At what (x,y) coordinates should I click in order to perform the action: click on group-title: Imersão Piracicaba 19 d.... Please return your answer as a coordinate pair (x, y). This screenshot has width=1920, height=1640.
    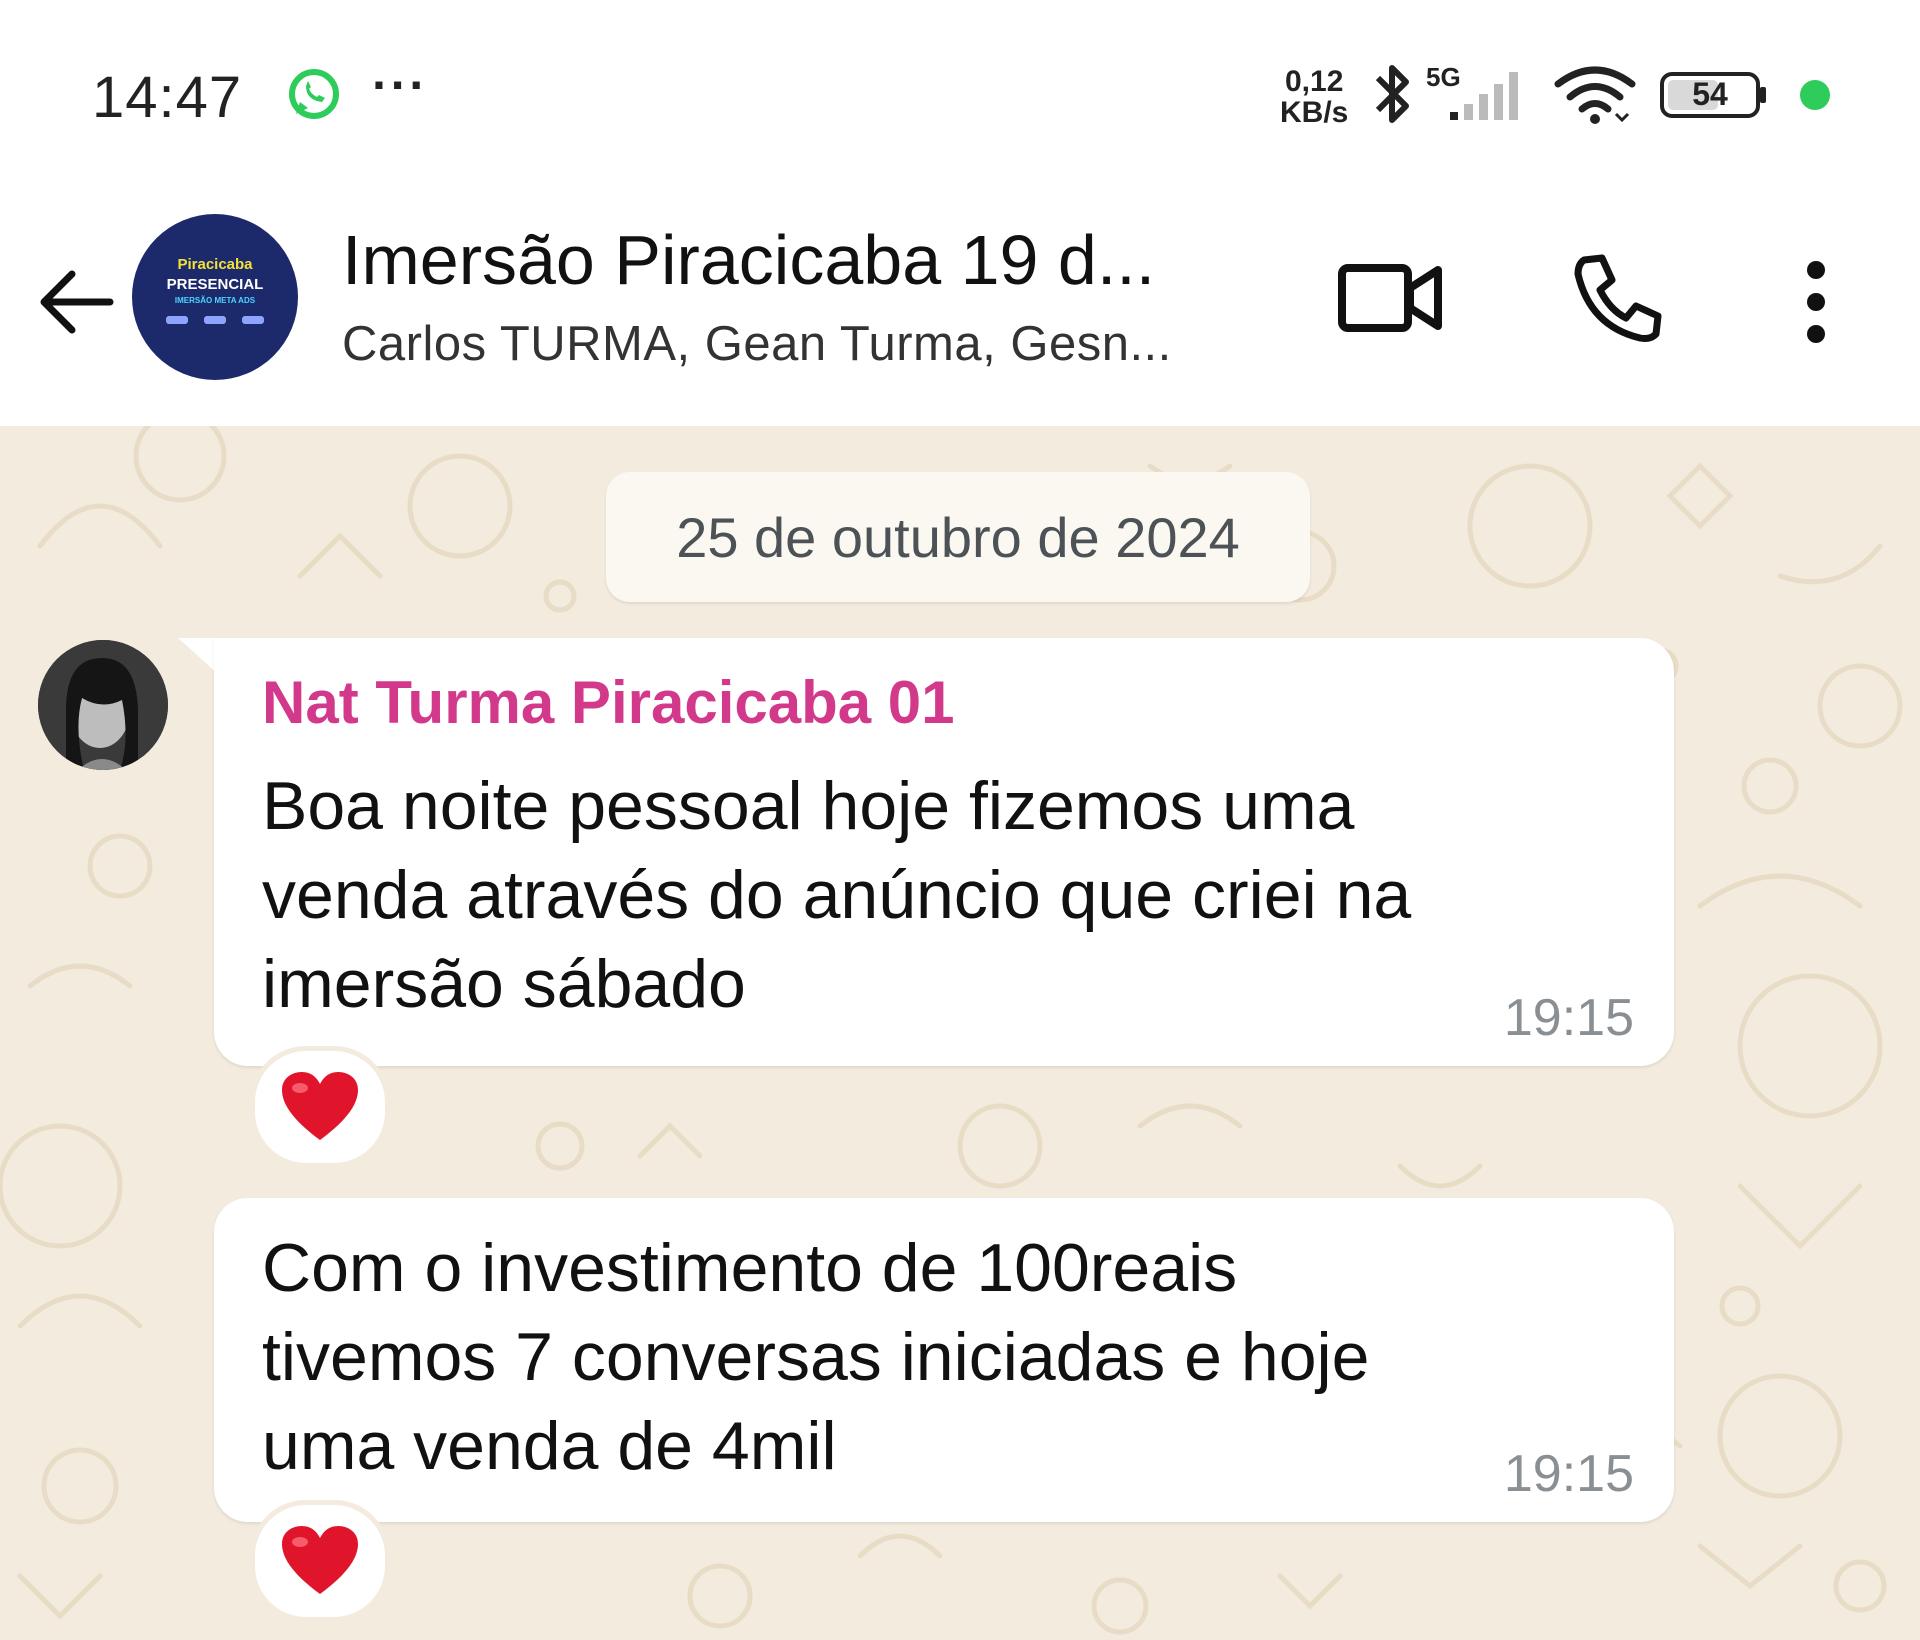
    Looking at the image, I should click on (748, 260).